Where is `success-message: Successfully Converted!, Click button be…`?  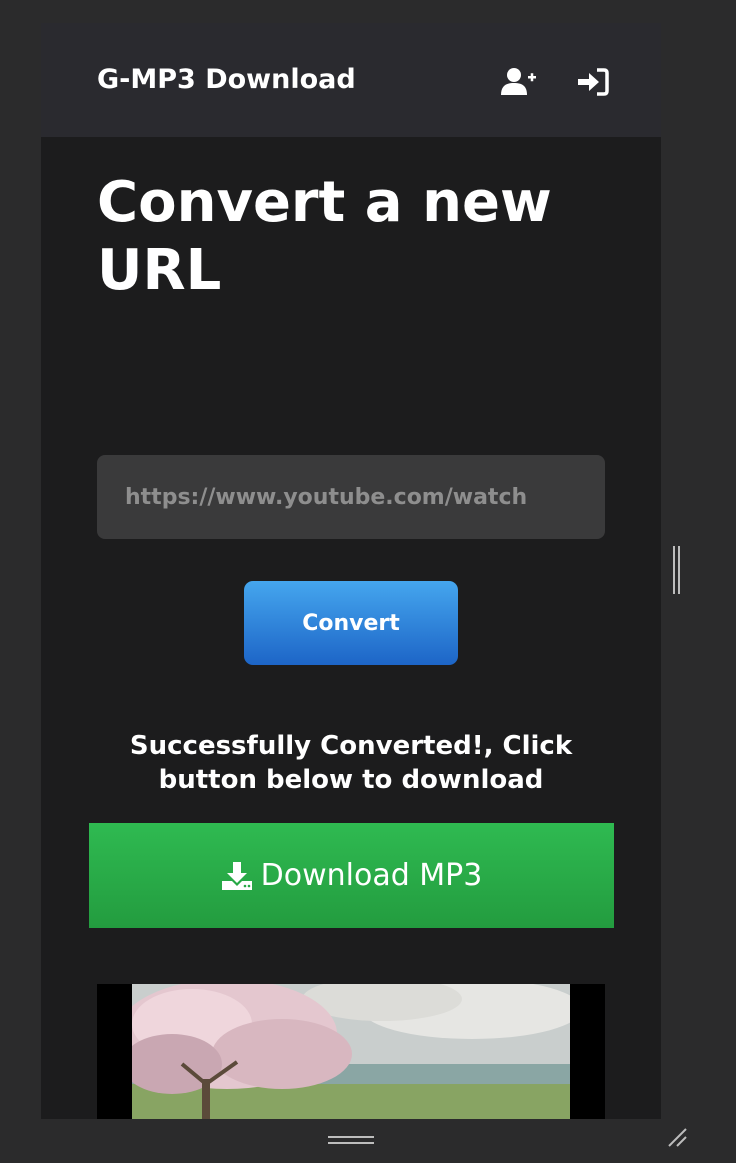
success-message: Successfully Converted!, Click button be… is located at coordinates (351, 763).